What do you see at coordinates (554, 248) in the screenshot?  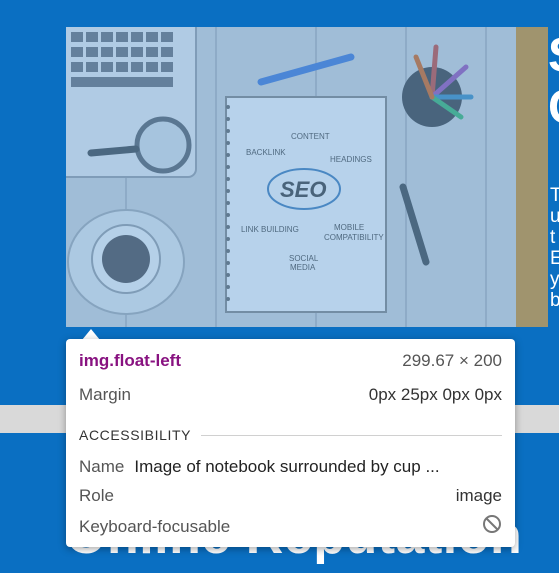 I see `page-paragraph-partial: TutEyb` at bounding box center [554, 248].